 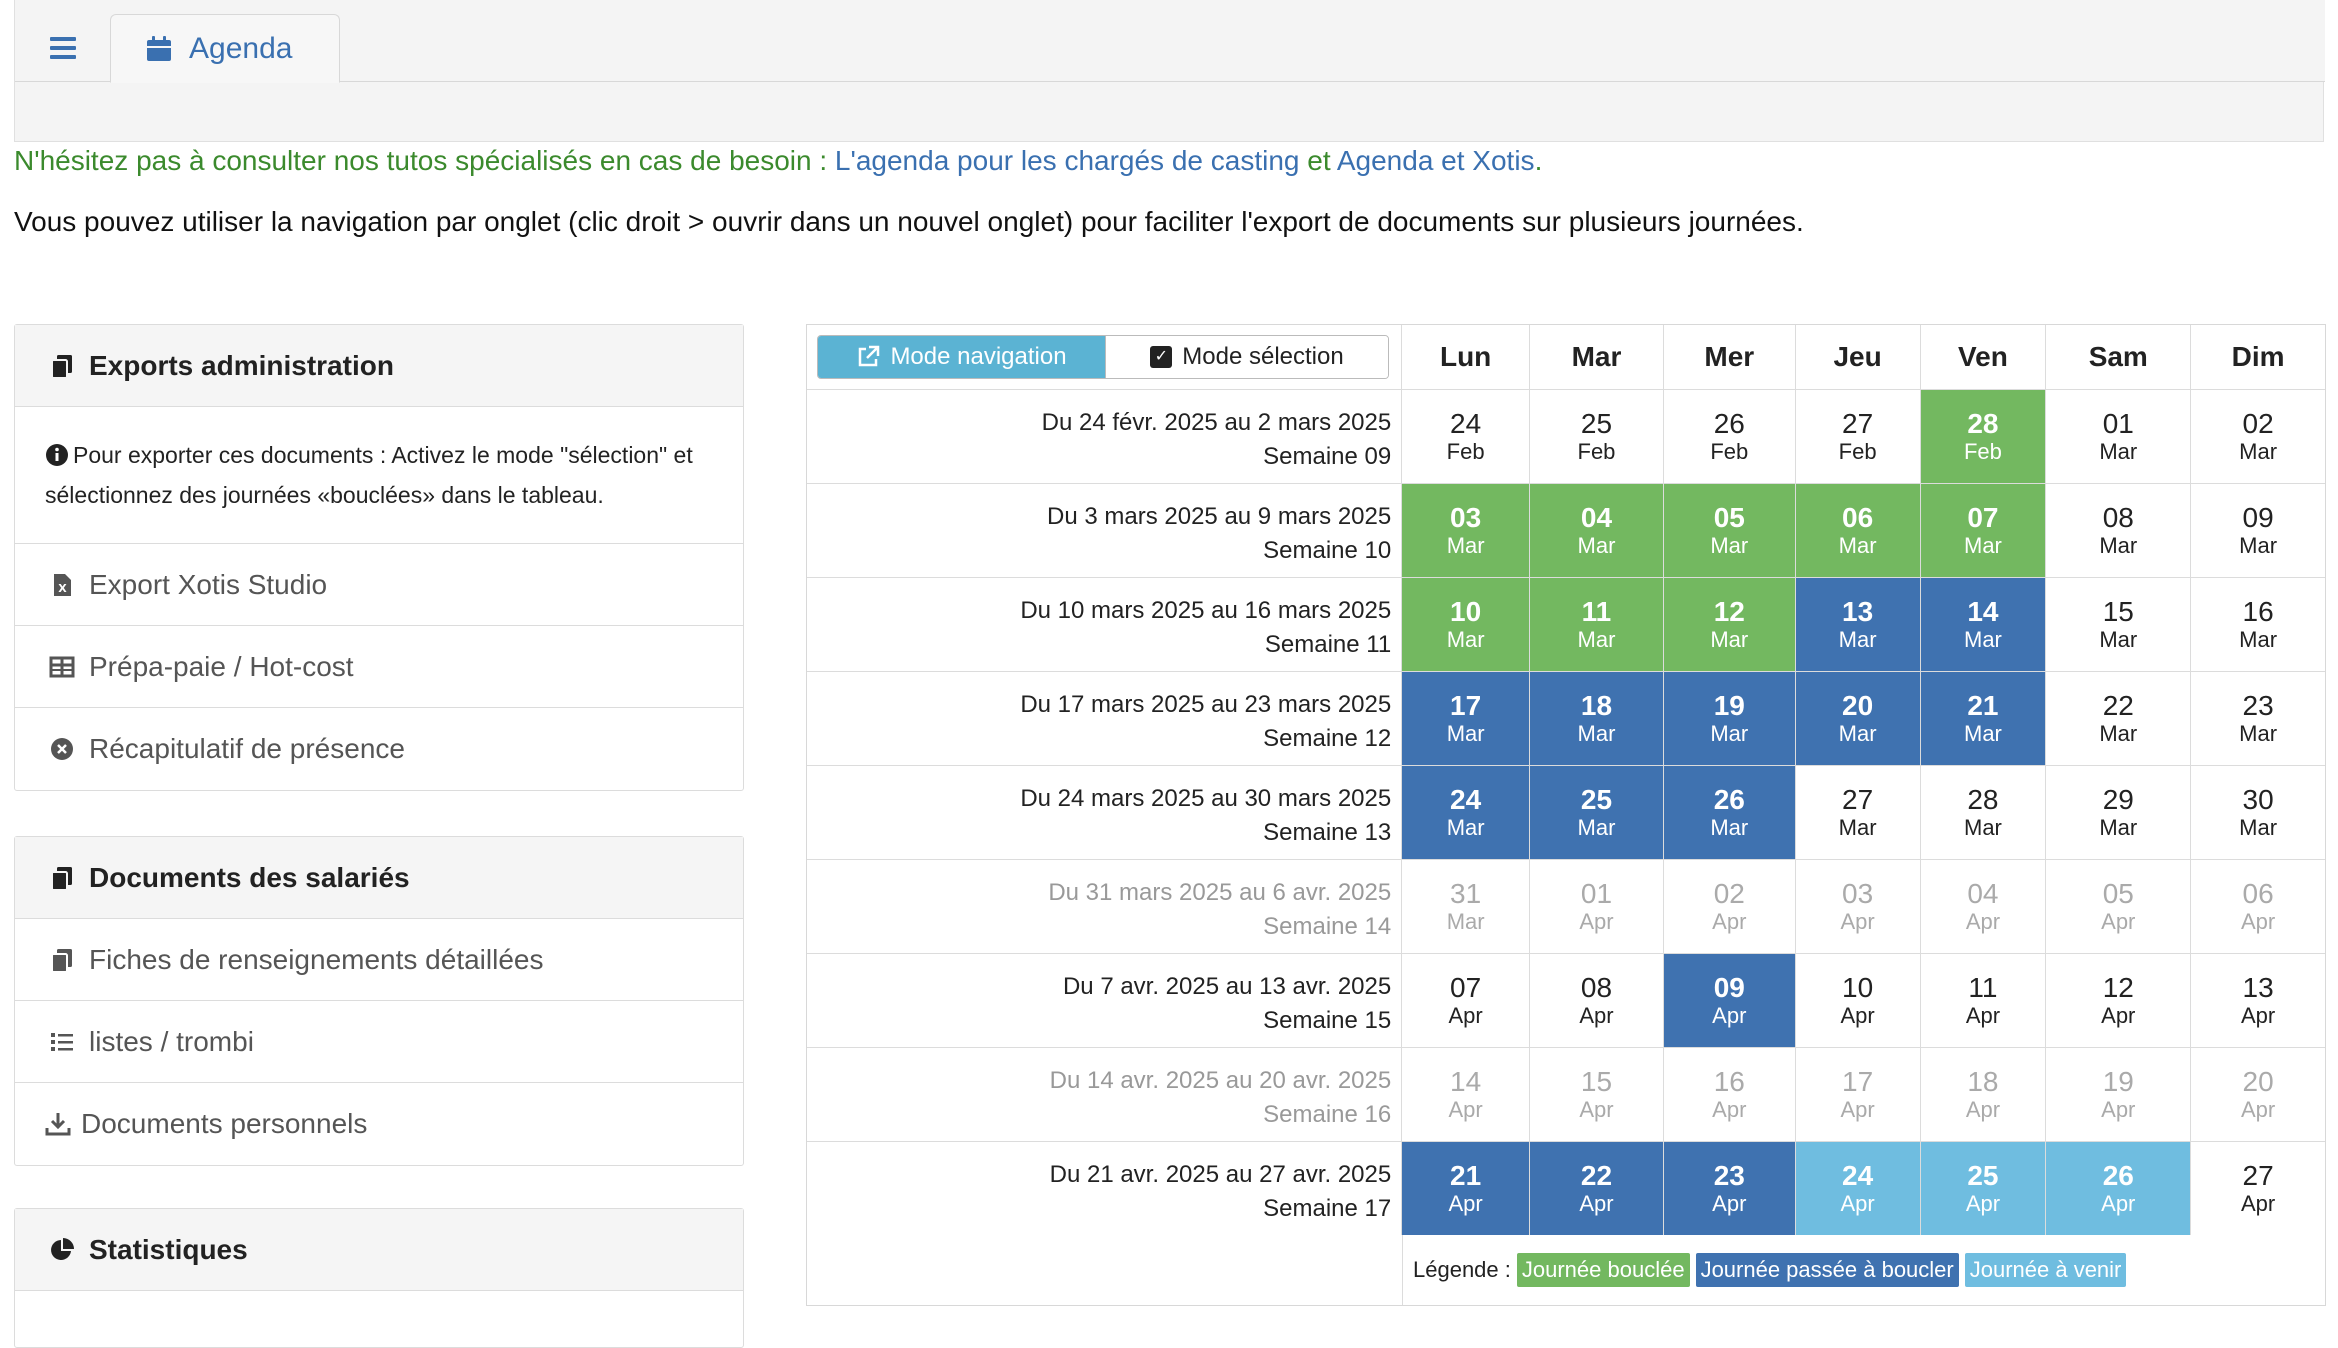 I want to click on day-cell: 02 Apr, so click(x=1729, y=906).